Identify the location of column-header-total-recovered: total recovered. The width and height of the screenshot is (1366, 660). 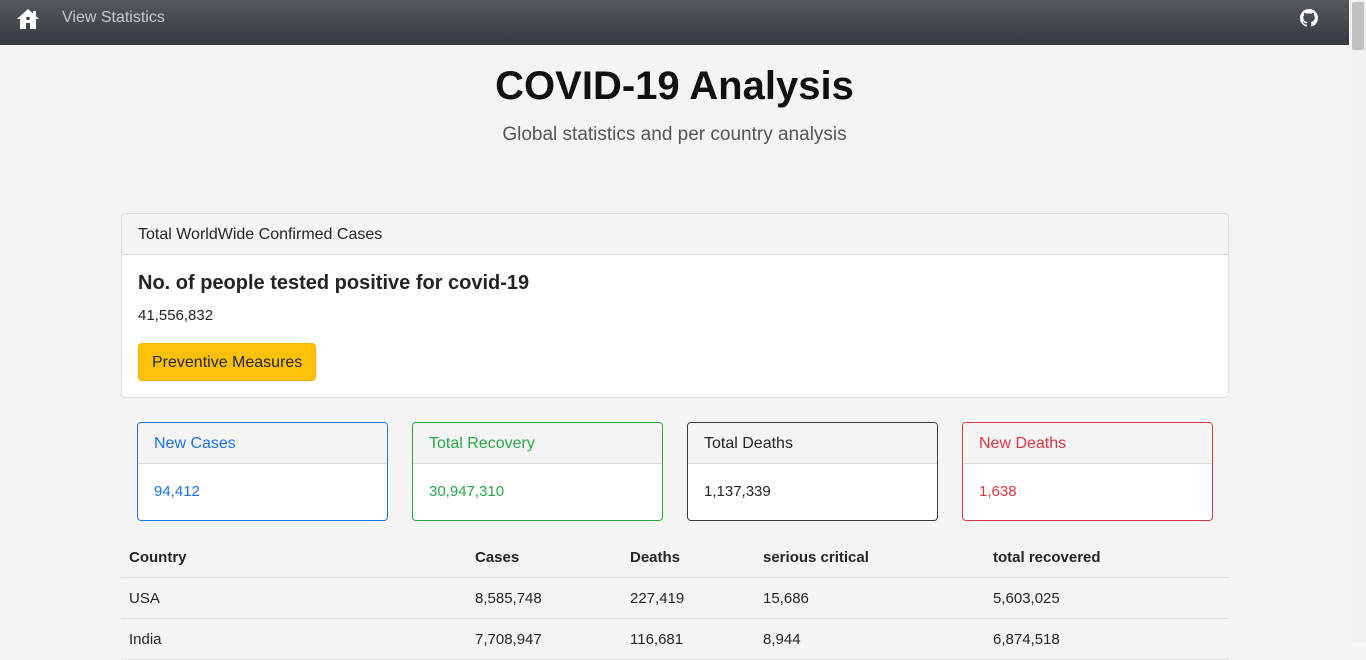
(1107, 558).